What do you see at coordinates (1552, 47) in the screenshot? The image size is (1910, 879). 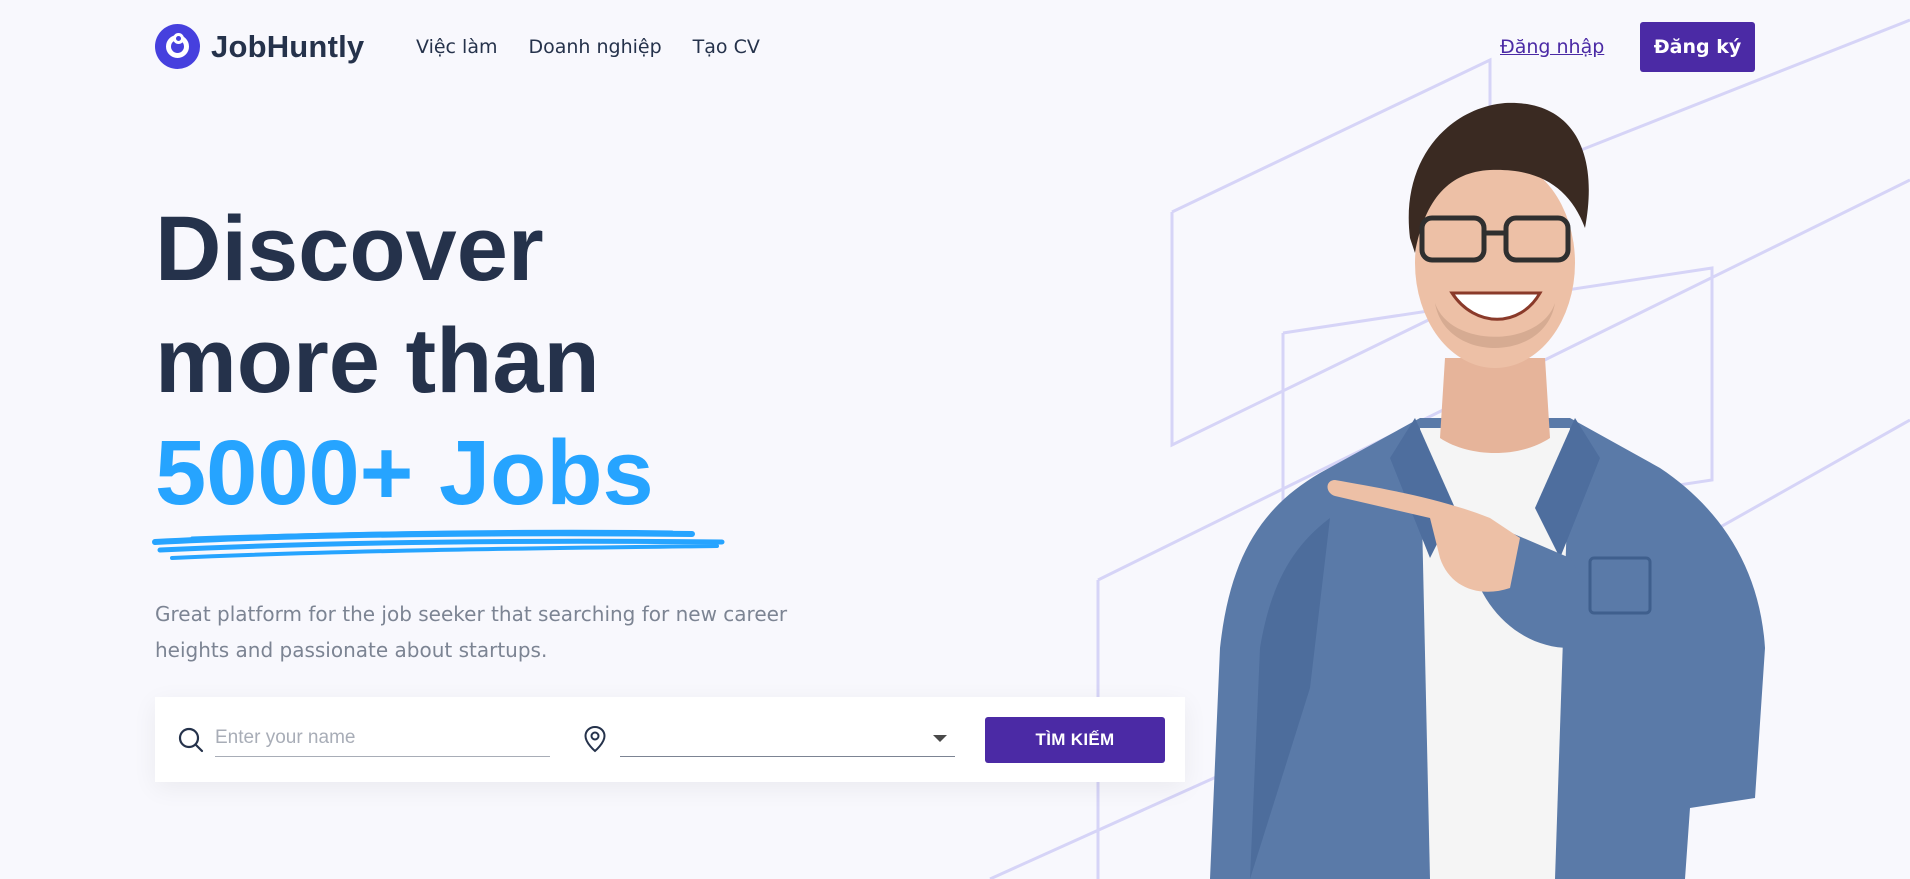 I see `login-link: Đăng nhập` at bounding box center [1552, 47].